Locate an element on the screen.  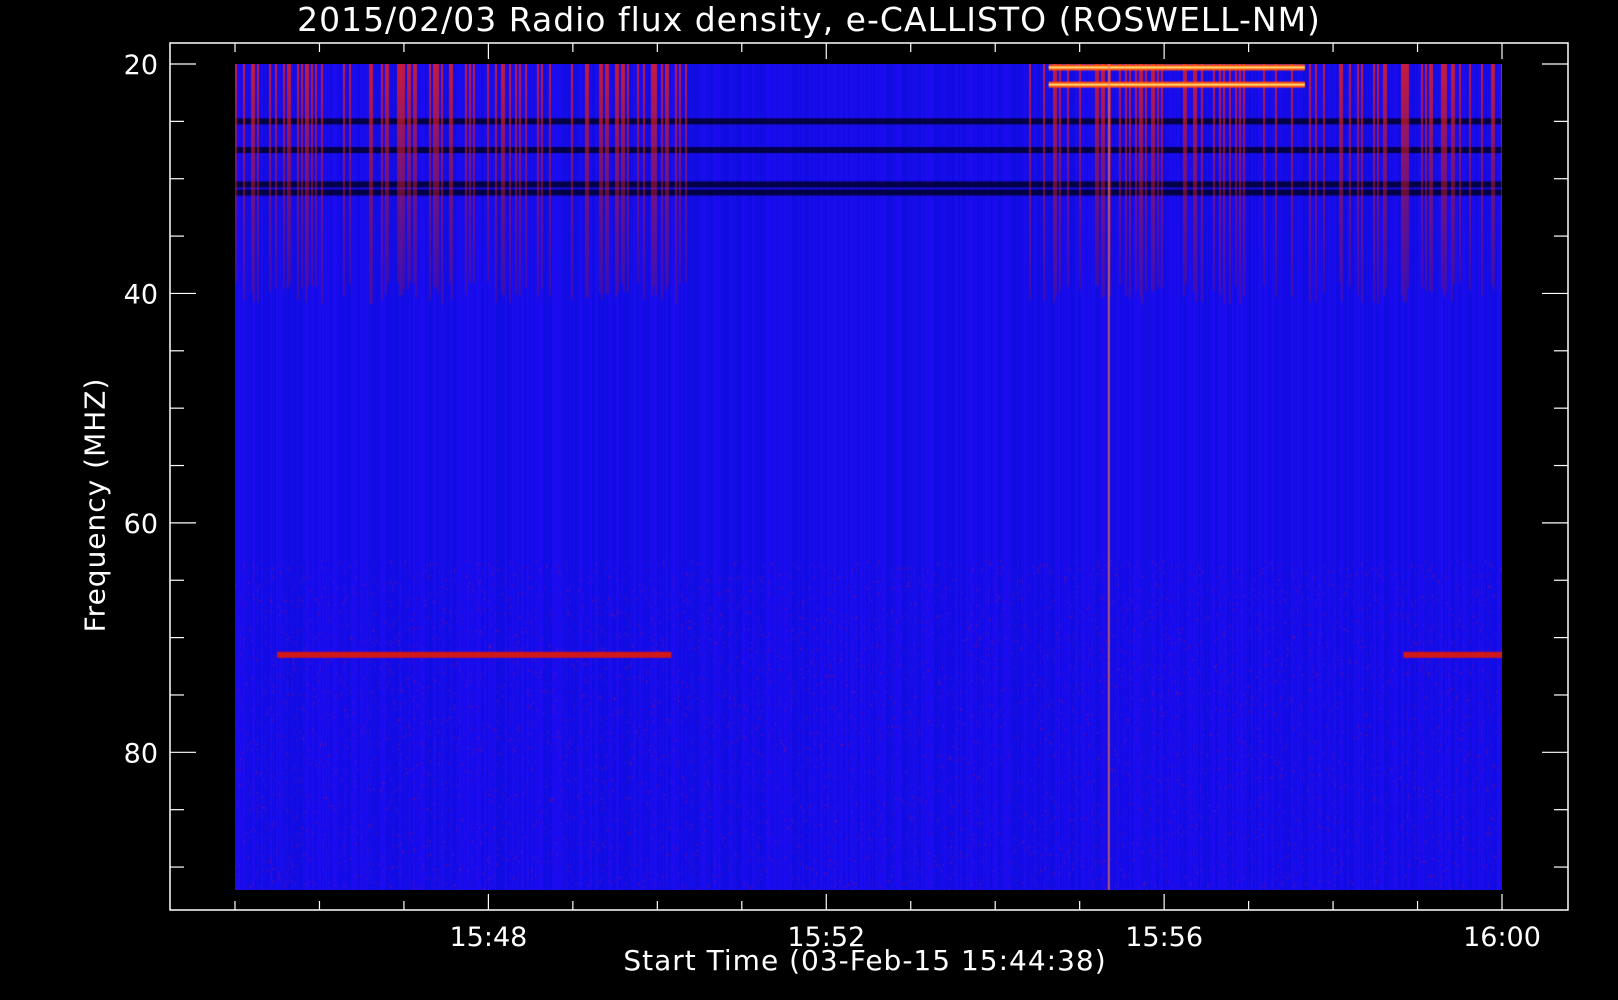
y-tick-label: 80 is located at coordinates (141, 753).